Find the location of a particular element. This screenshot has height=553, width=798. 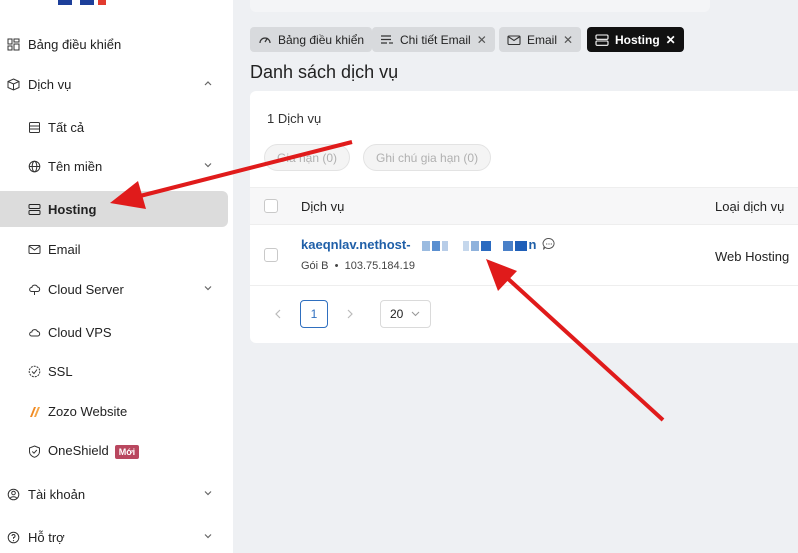

gauge-icon is located at coordinates (265, 40).